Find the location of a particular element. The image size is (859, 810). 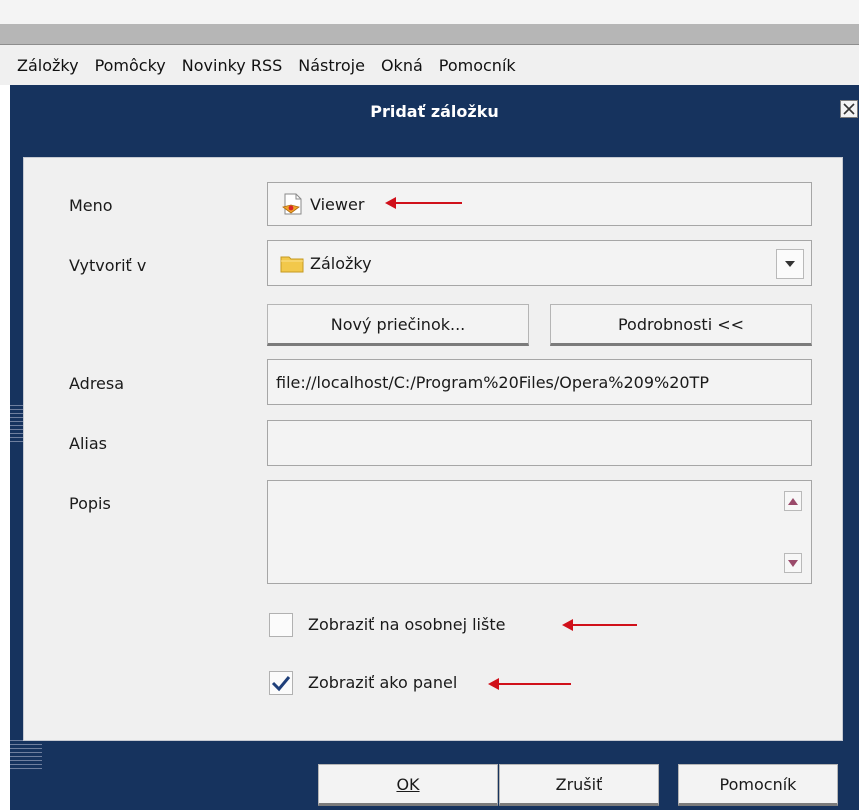

dialog-title: Pridať záložku is located at coordinates (434, 111).